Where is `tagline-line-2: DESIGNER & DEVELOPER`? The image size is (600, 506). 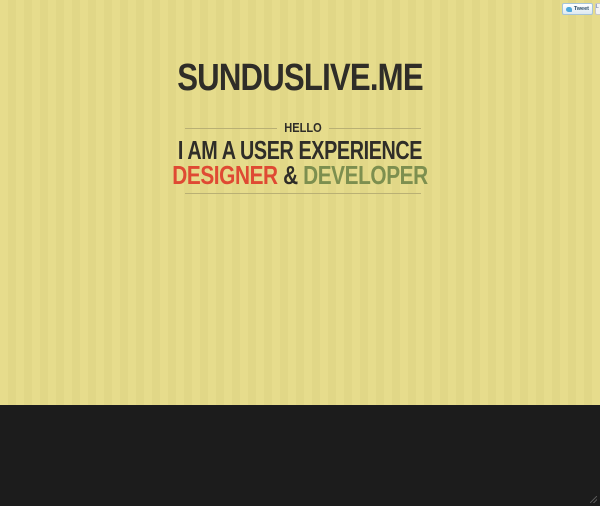 tagline-line-2: DESIGNER & DEVELOPER is located at coordinates (300, 175).